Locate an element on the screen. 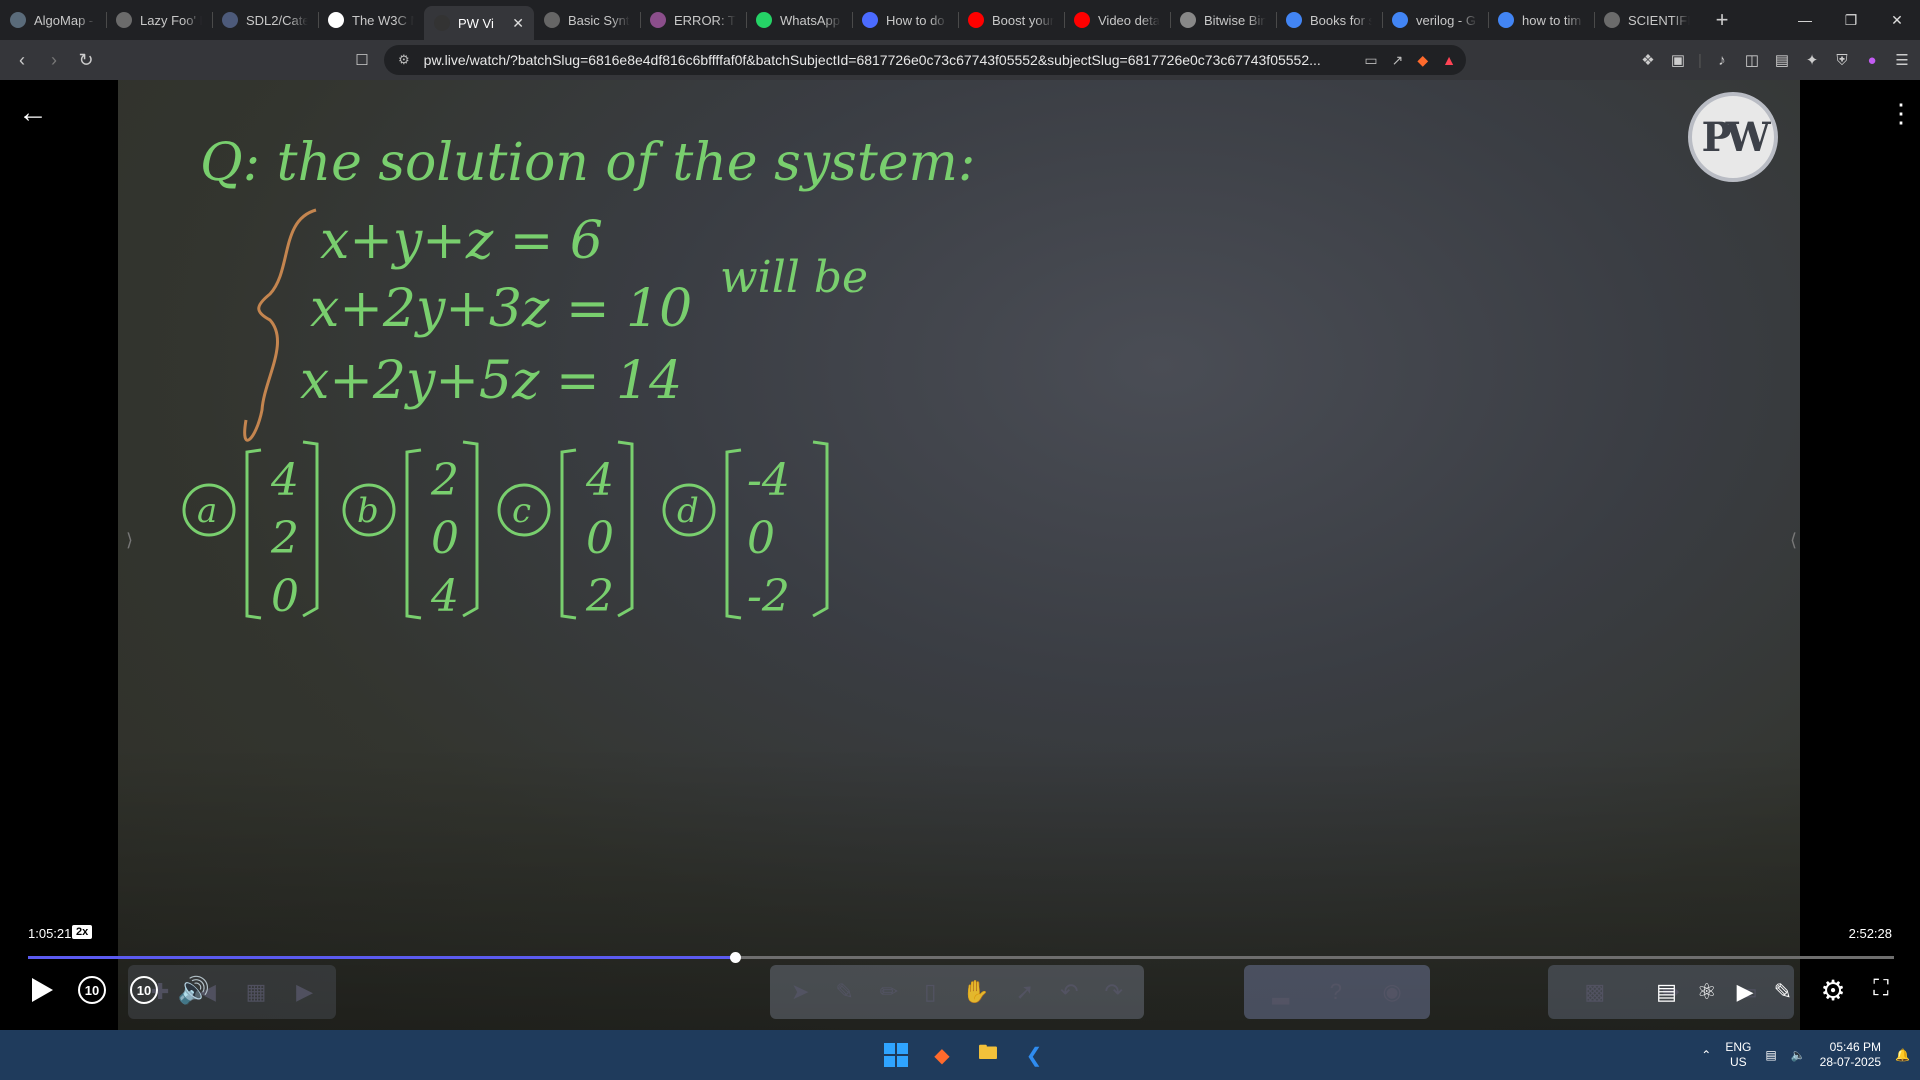 The height and width of the screenshot is (1080, 1920). brave-browser-icon: ◆ is located at coordinates (942, 1055).